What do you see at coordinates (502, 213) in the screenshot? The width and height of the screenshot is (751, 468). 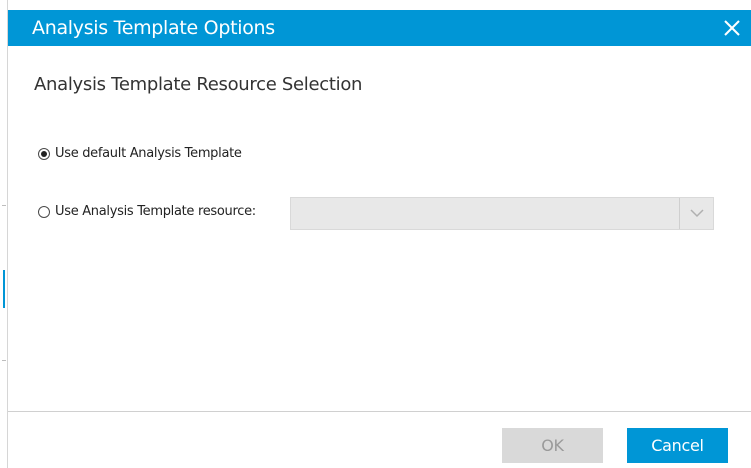 I see `template-resource-select` at bounding box center [502, 213].